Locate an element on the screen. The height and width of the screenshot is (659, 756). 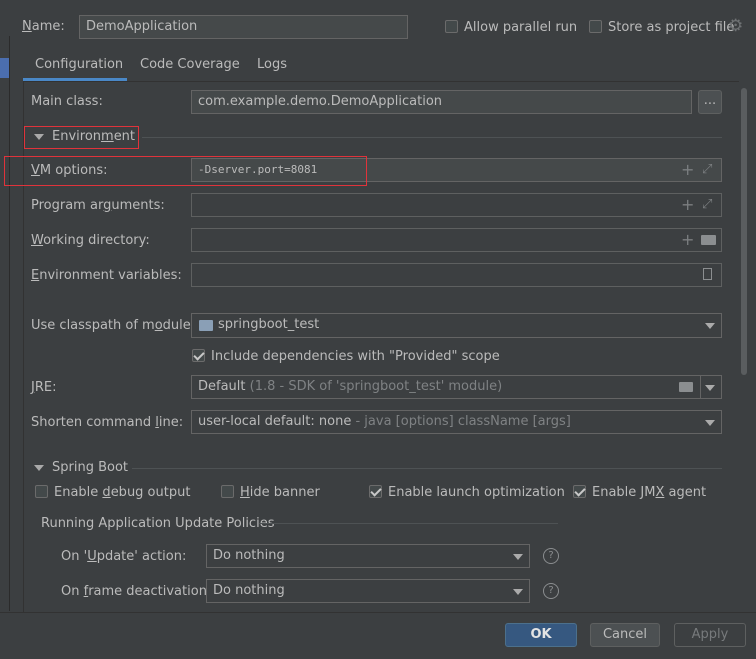
jmx-agent-label: Enable JMX agent is located at coordinates (649, 493).